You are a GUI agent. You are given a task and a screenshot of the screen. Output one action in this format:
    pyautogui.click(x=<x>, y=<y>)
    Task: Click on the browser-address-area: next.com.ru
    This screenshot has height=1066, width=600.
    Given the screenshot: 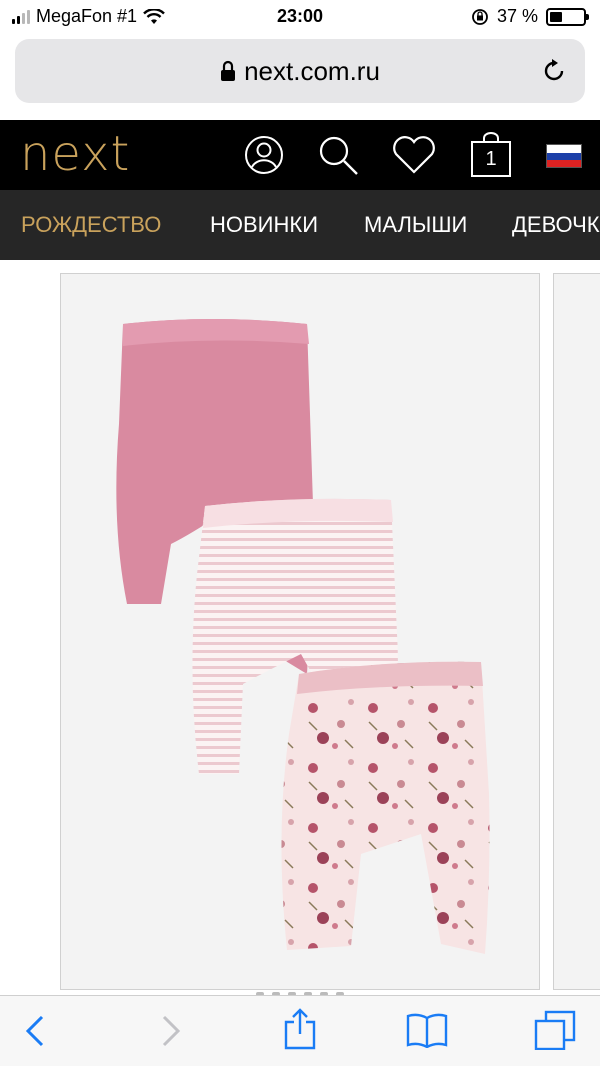 What is the action you would take?
    pyautogui.click(x=300, y=77)
    